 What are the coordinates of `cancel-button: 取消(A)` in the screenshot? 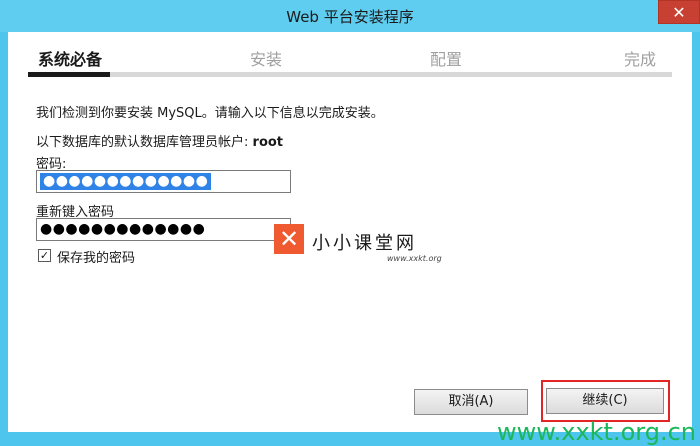 It's located at (471, 402).